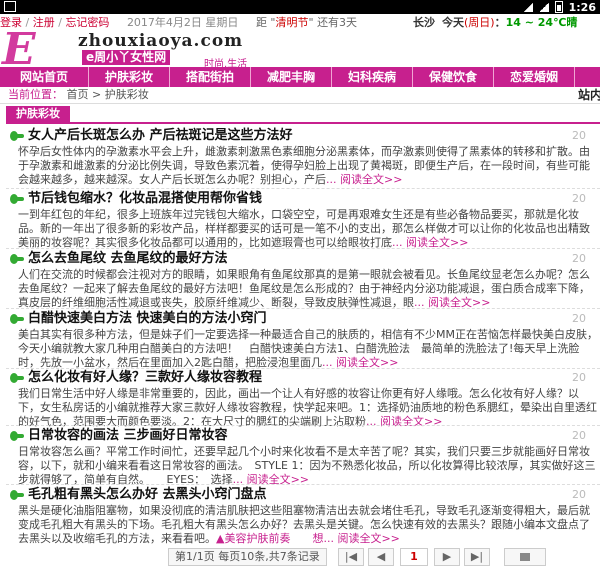 Image resolution: width=600 pixels, height=566 pixels. Describe the element at coordinates (308, 538) in the screenshot. I see `read-more-link: ▲美容护肤前奏 想... 阅读全文>>` at that location.